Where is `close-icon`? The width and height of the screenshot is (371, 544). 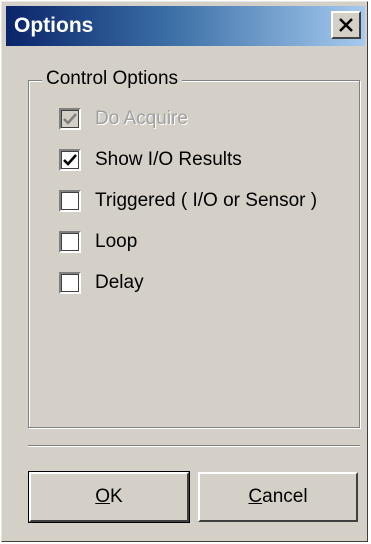 close-icon is located at coordinates (346, 25).